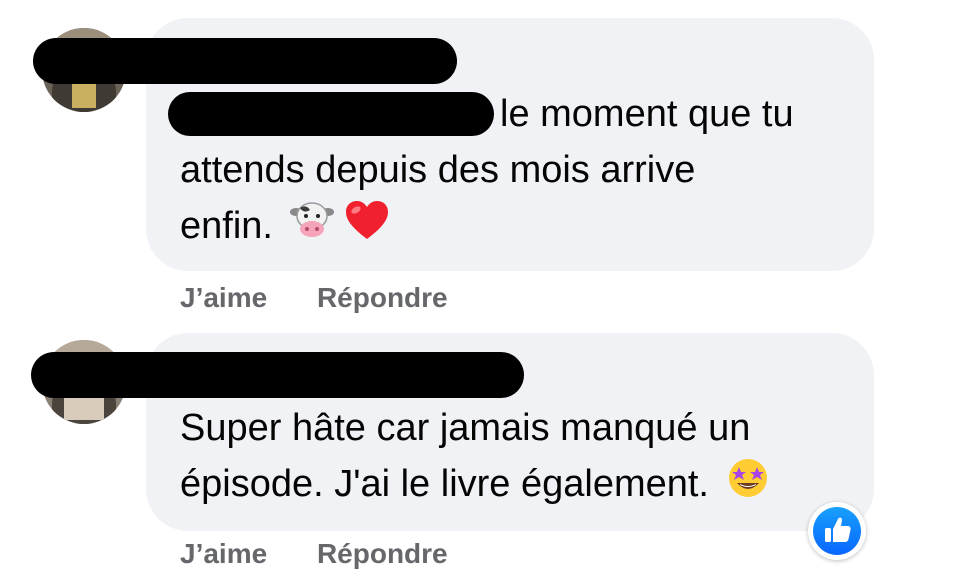 The height and width of the screenshot is (585, 980). Describe the element at coordinates (314, 554) in the screenshot. I see `comment-actions: J’aime Répondre` at that location.